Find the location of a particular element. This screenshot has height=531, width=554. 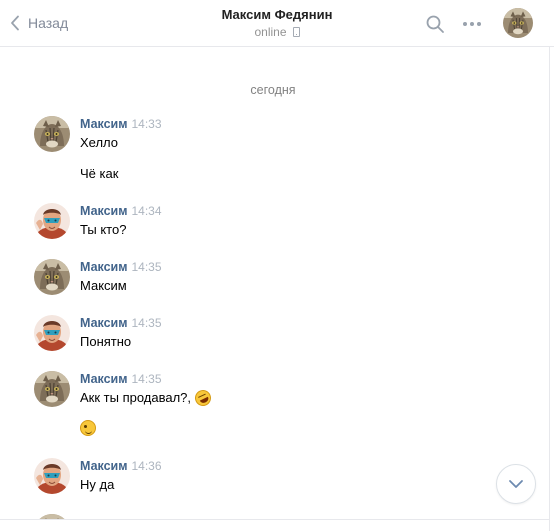

message-text is located at coordinates (88, 428).